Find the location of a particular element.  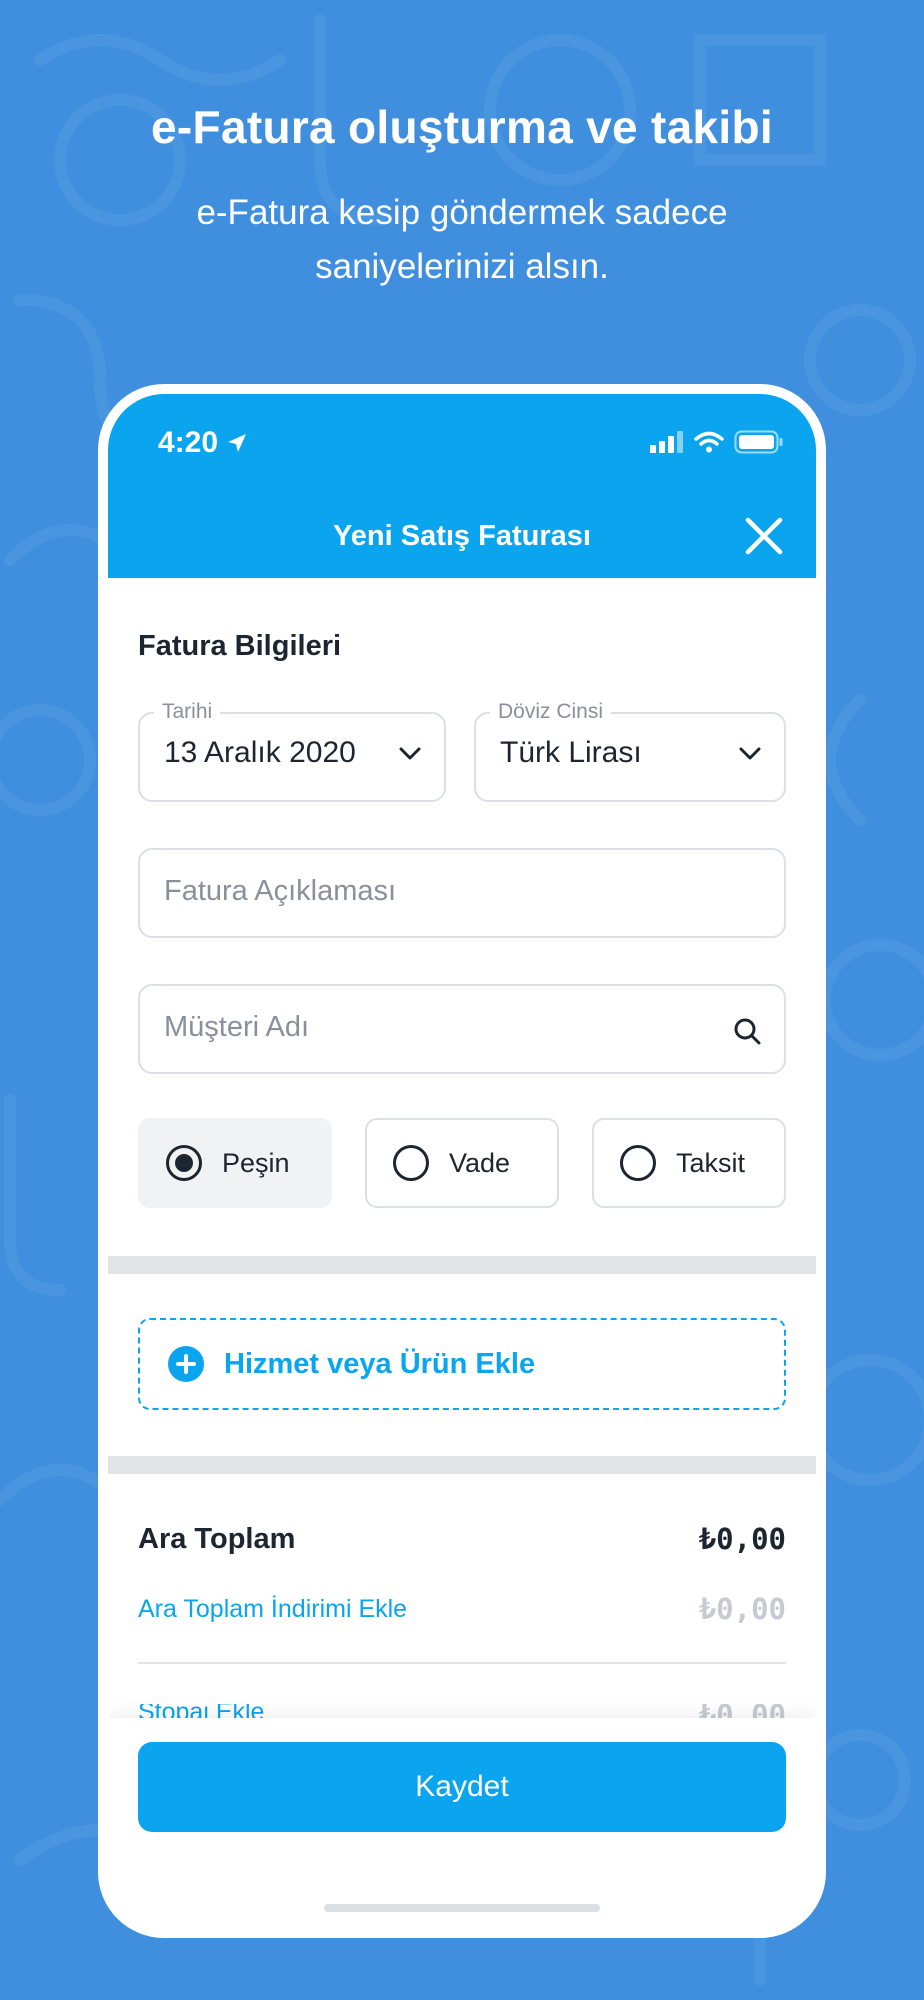

status-icons is located at coordinates (717, 442).